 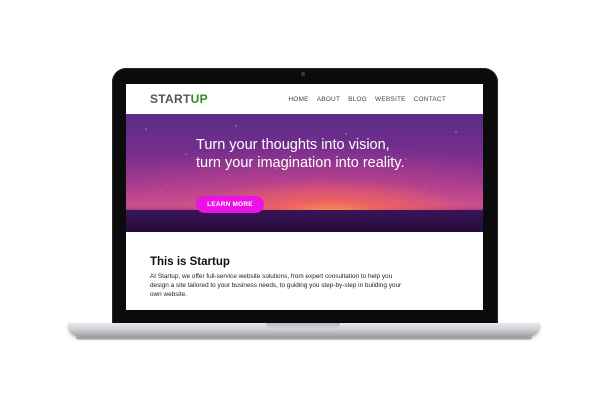 I want to click on site-header: STARTUP HOME ABOUT BLOG WEBSITE CONTACT, so click(x=304, y=99).